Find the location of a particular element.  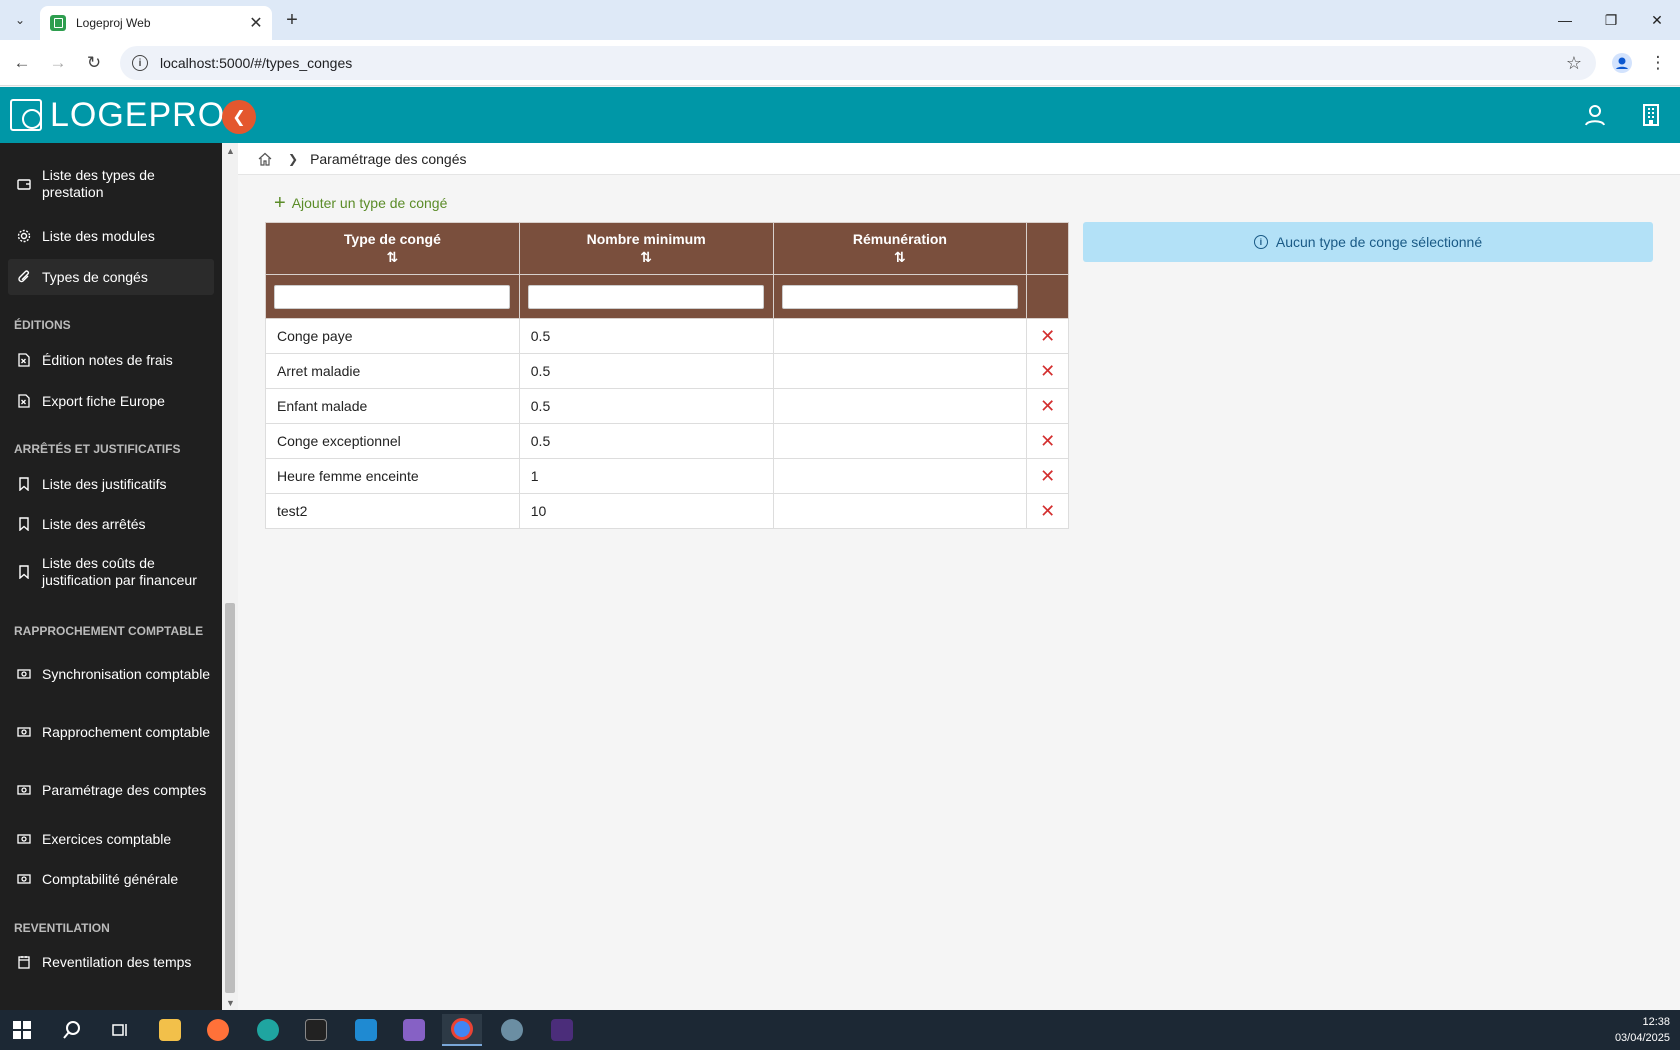

table-row: Enfant malade 0.5 ✕ is located at coordinates (667, 406).